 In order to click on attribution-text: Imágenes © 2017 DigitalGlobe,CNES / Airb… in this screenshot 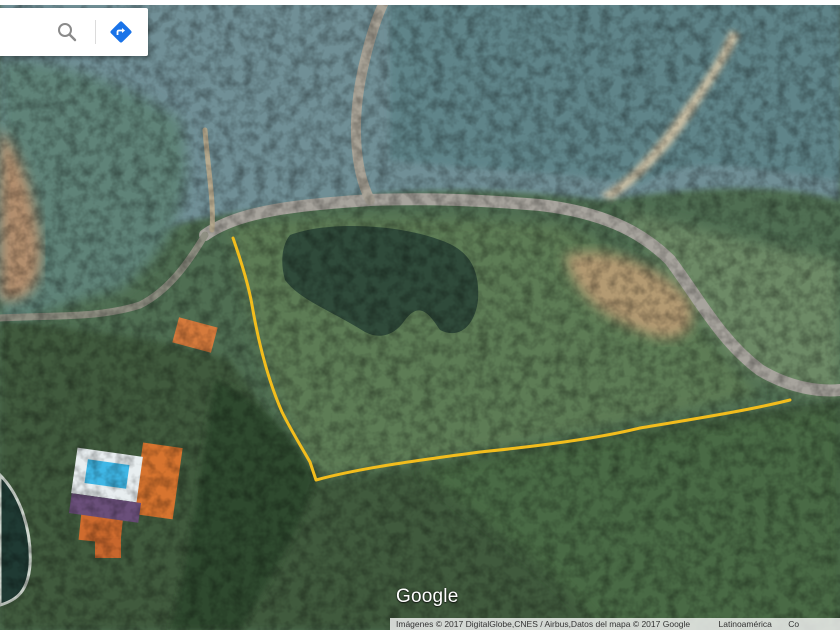, I will do `click(543, 624)`.